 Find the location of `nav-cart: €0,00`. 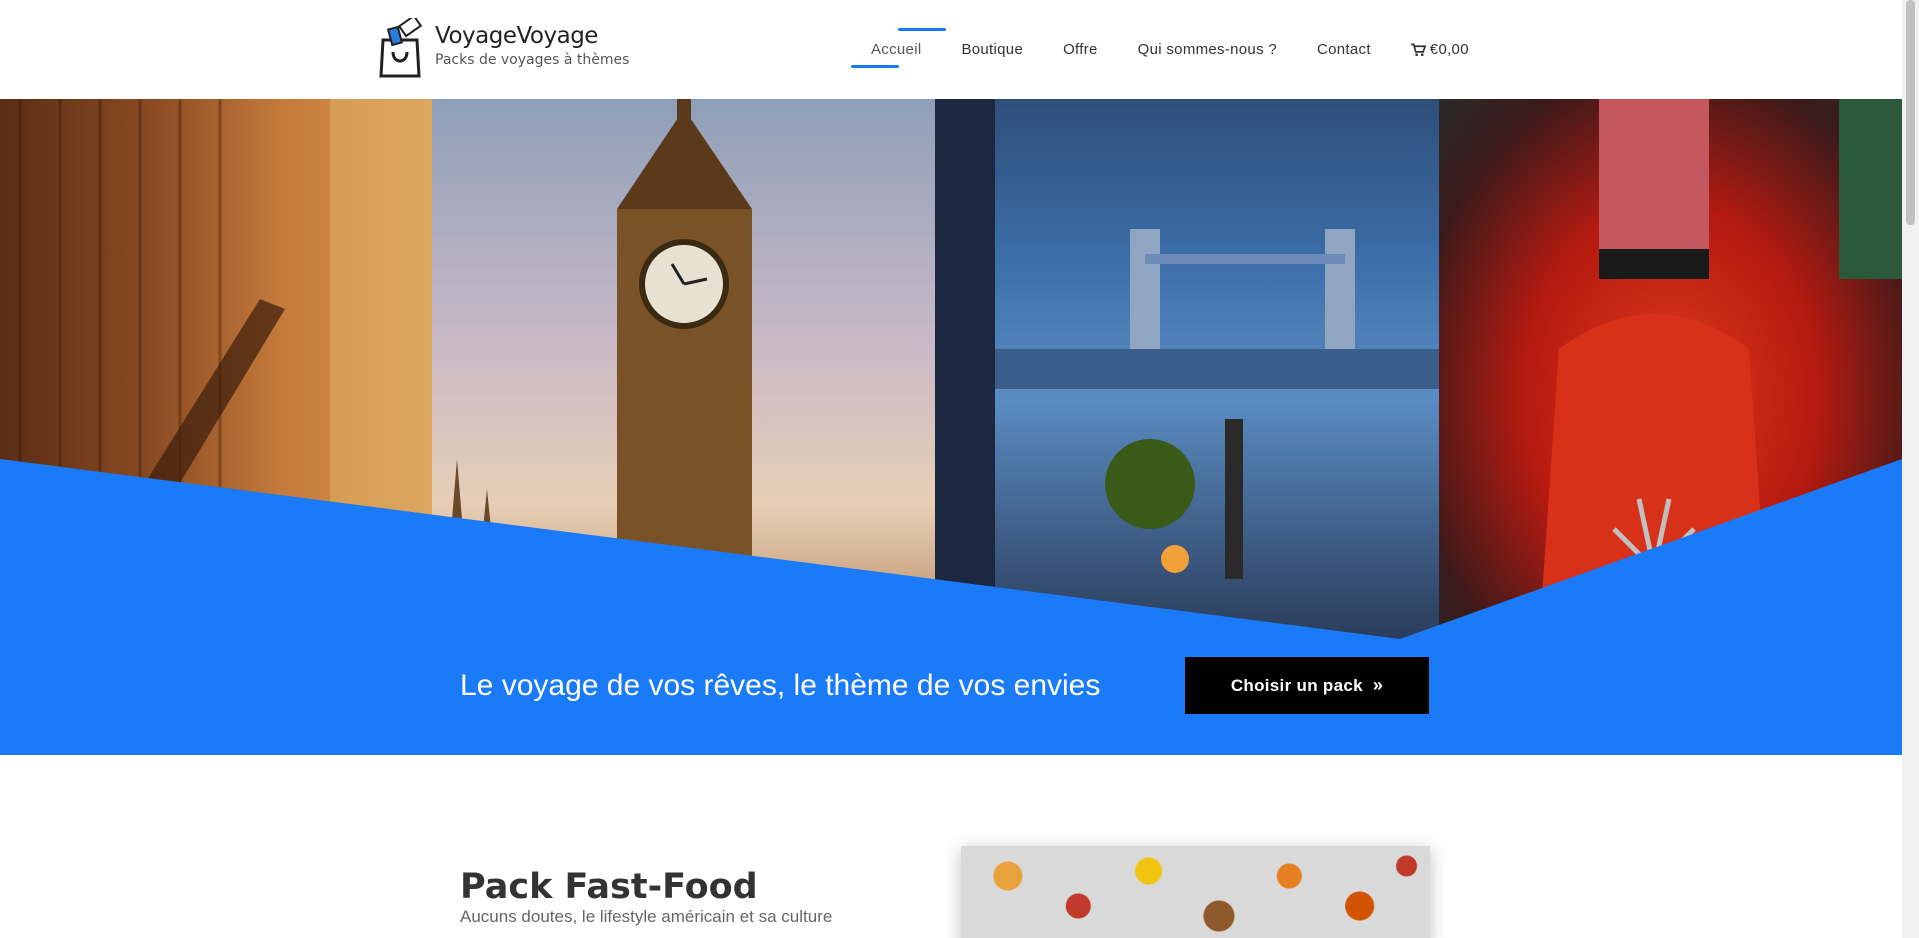

nav-cart: €0,00 is located at coordinates (1439, 49).